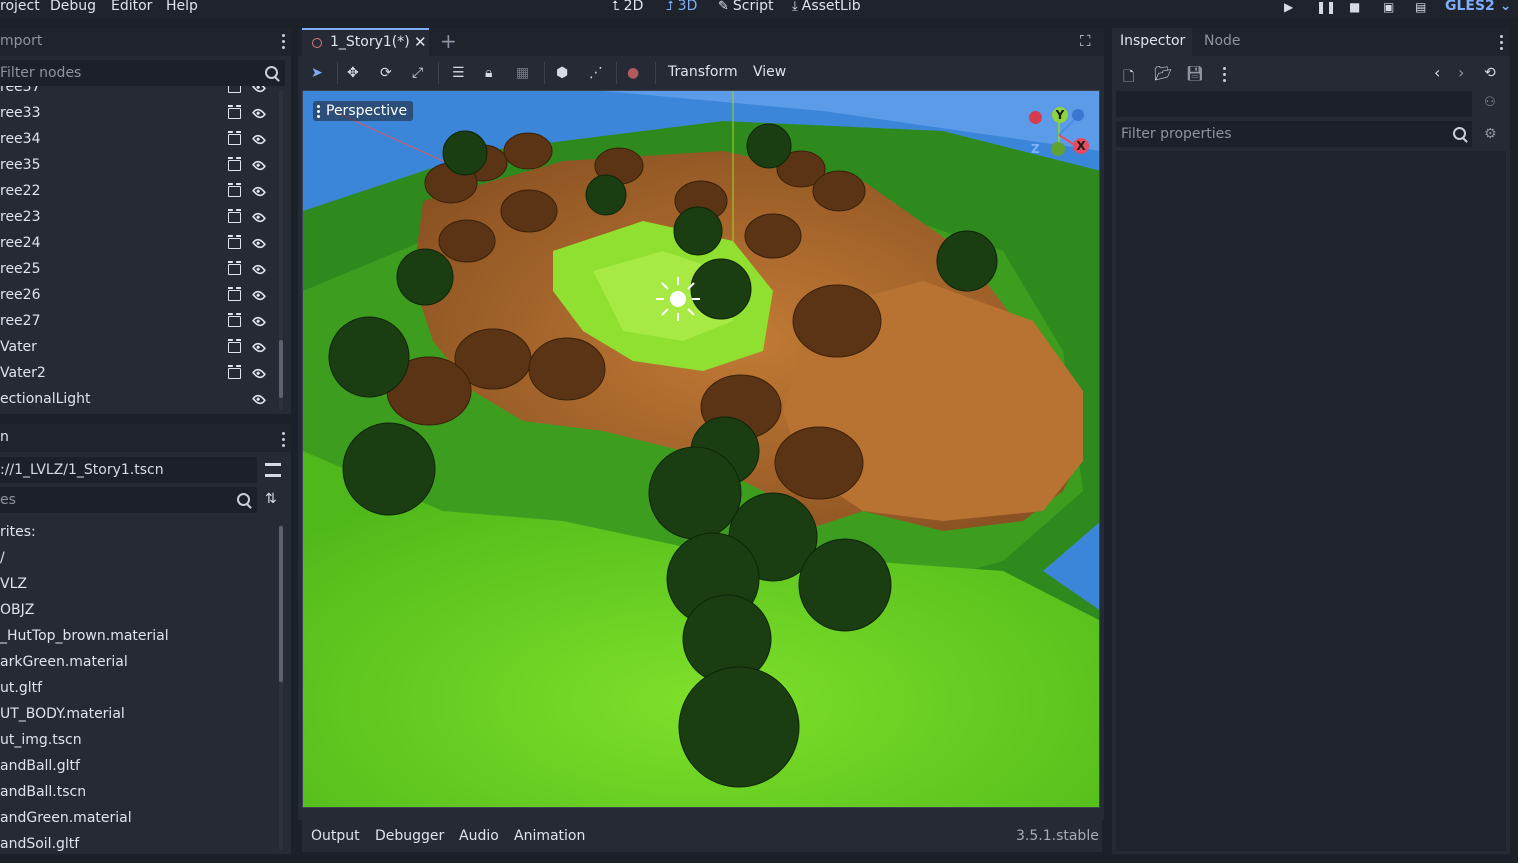 Image resolution: width=1518 pixels, height=863 pixels. I want to click on scale-tool-icon: ⤢, so click(417, 73).